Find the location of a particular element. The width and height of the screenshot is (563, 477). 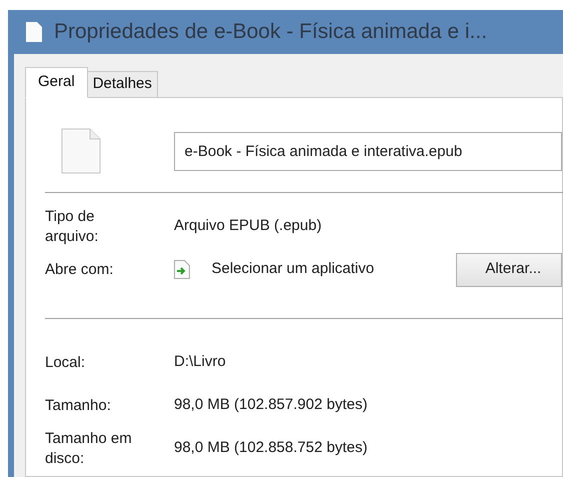

file-name-field: e-Book - Física animada e interativa.epub is located at coordinates (368, 151).